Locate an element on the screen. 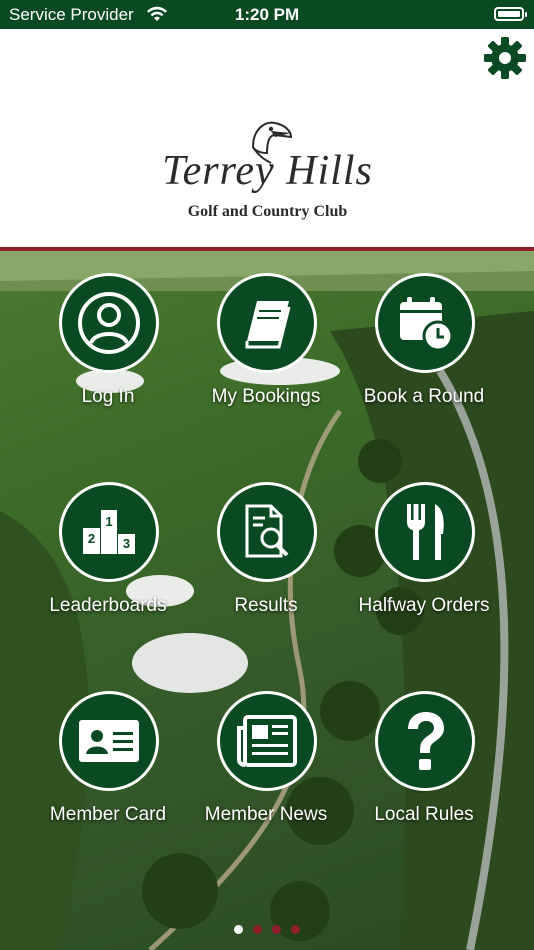  logo-script-text: Terrey Hills is located at coordinates (267, 171).